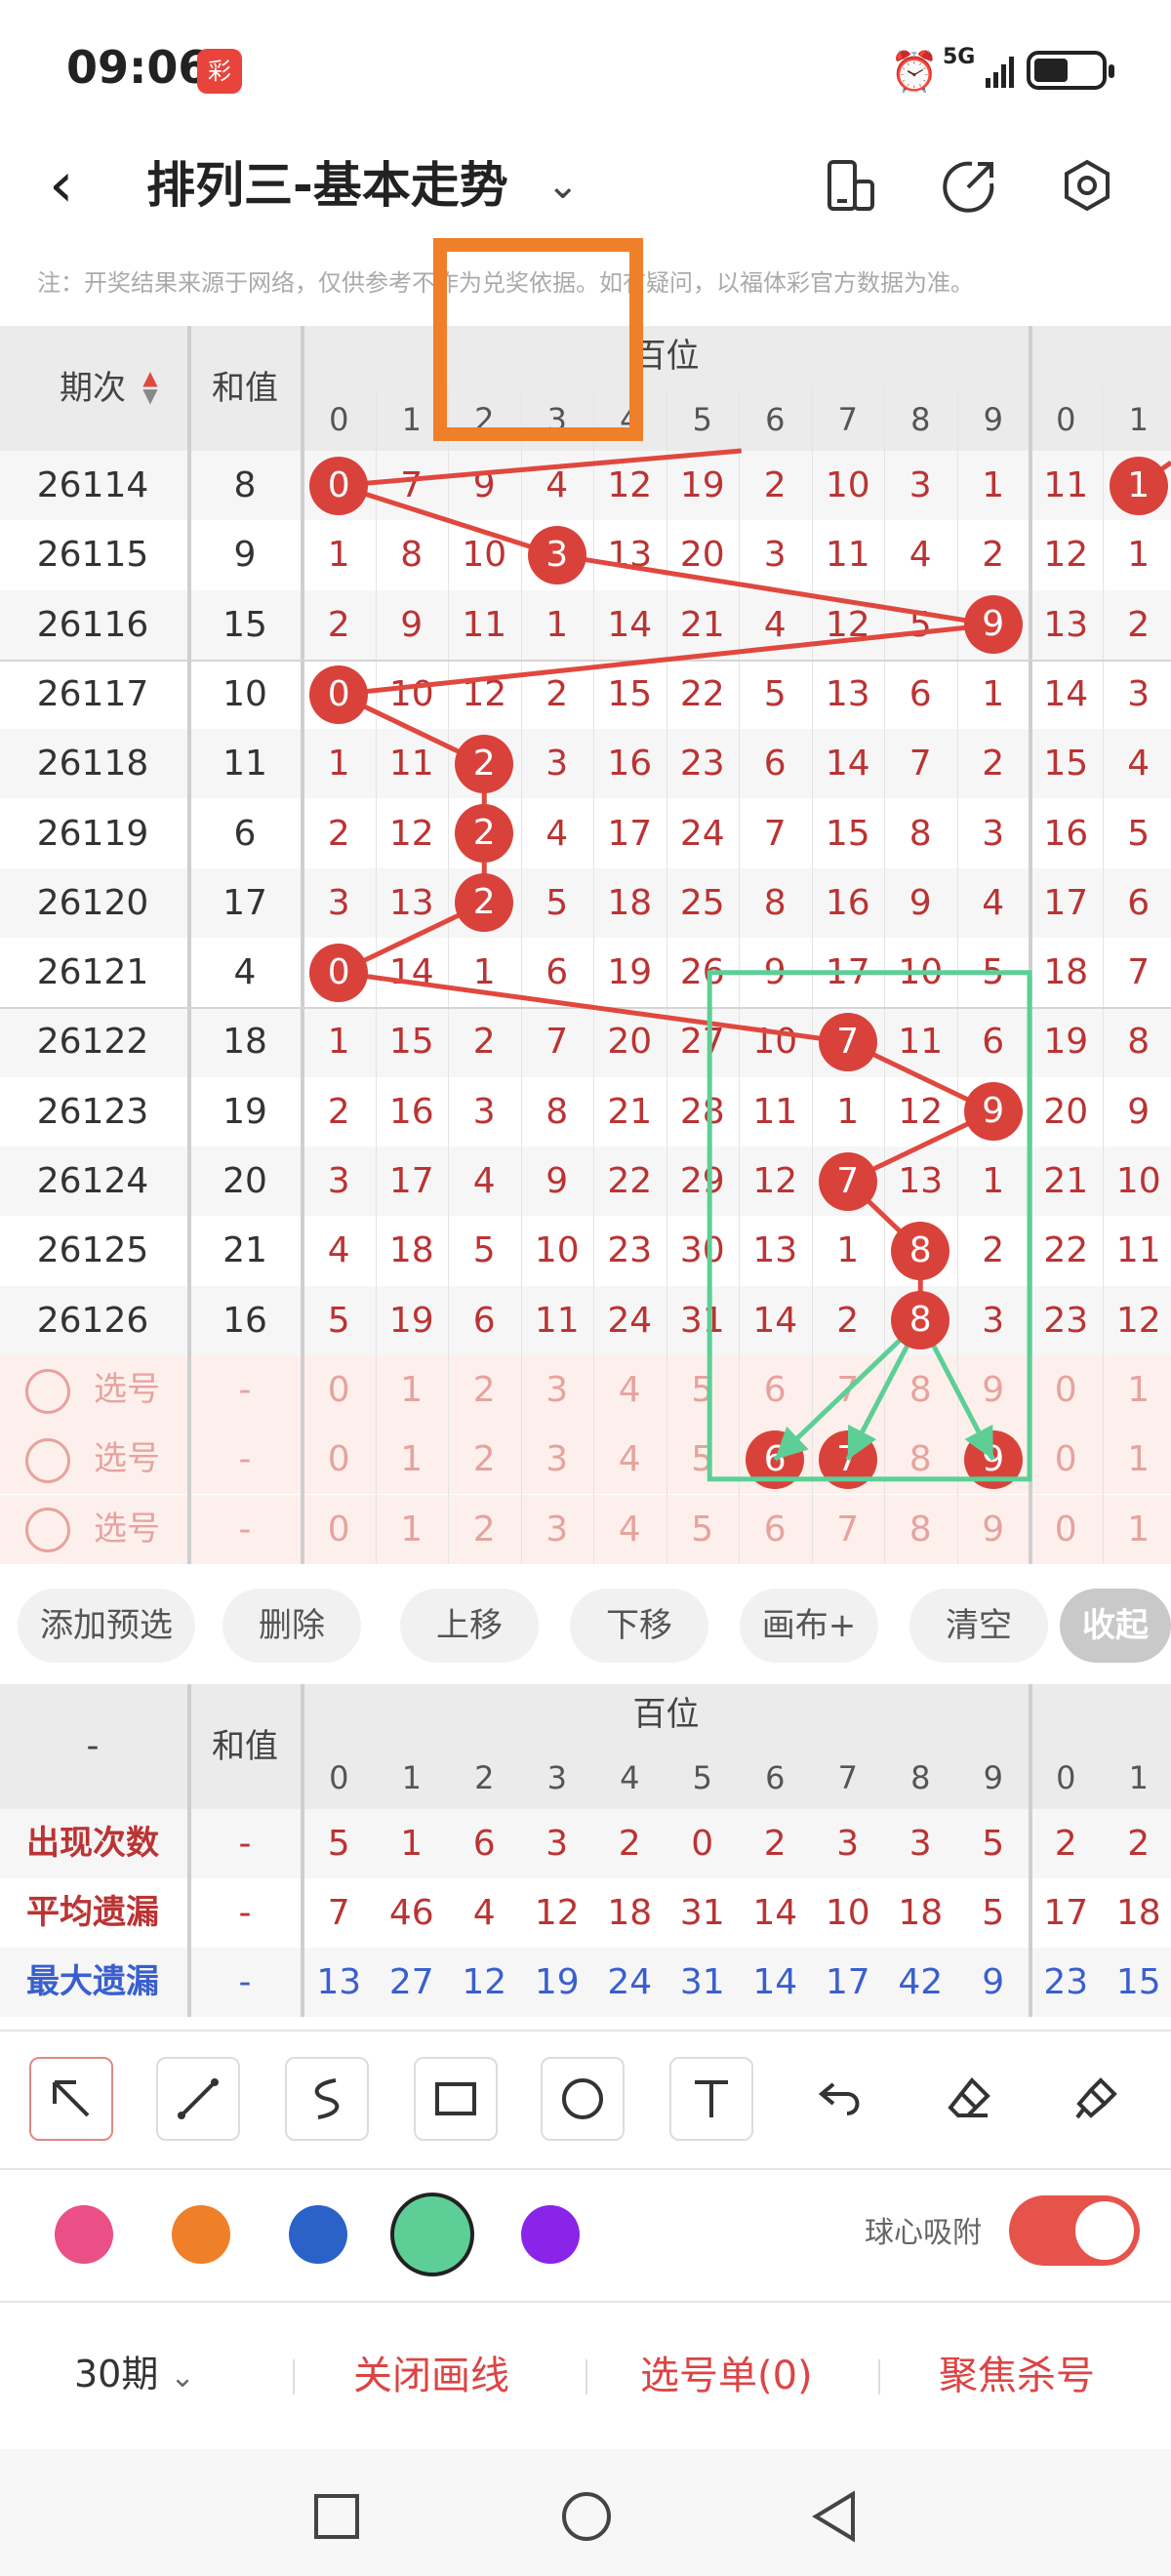 The height and width of the screenshot is (2576, 1171). What do you see at coordinates (92, 1250) in the screenshot?
I see `period-cell: 26125` at bounding box center [92, 1250].